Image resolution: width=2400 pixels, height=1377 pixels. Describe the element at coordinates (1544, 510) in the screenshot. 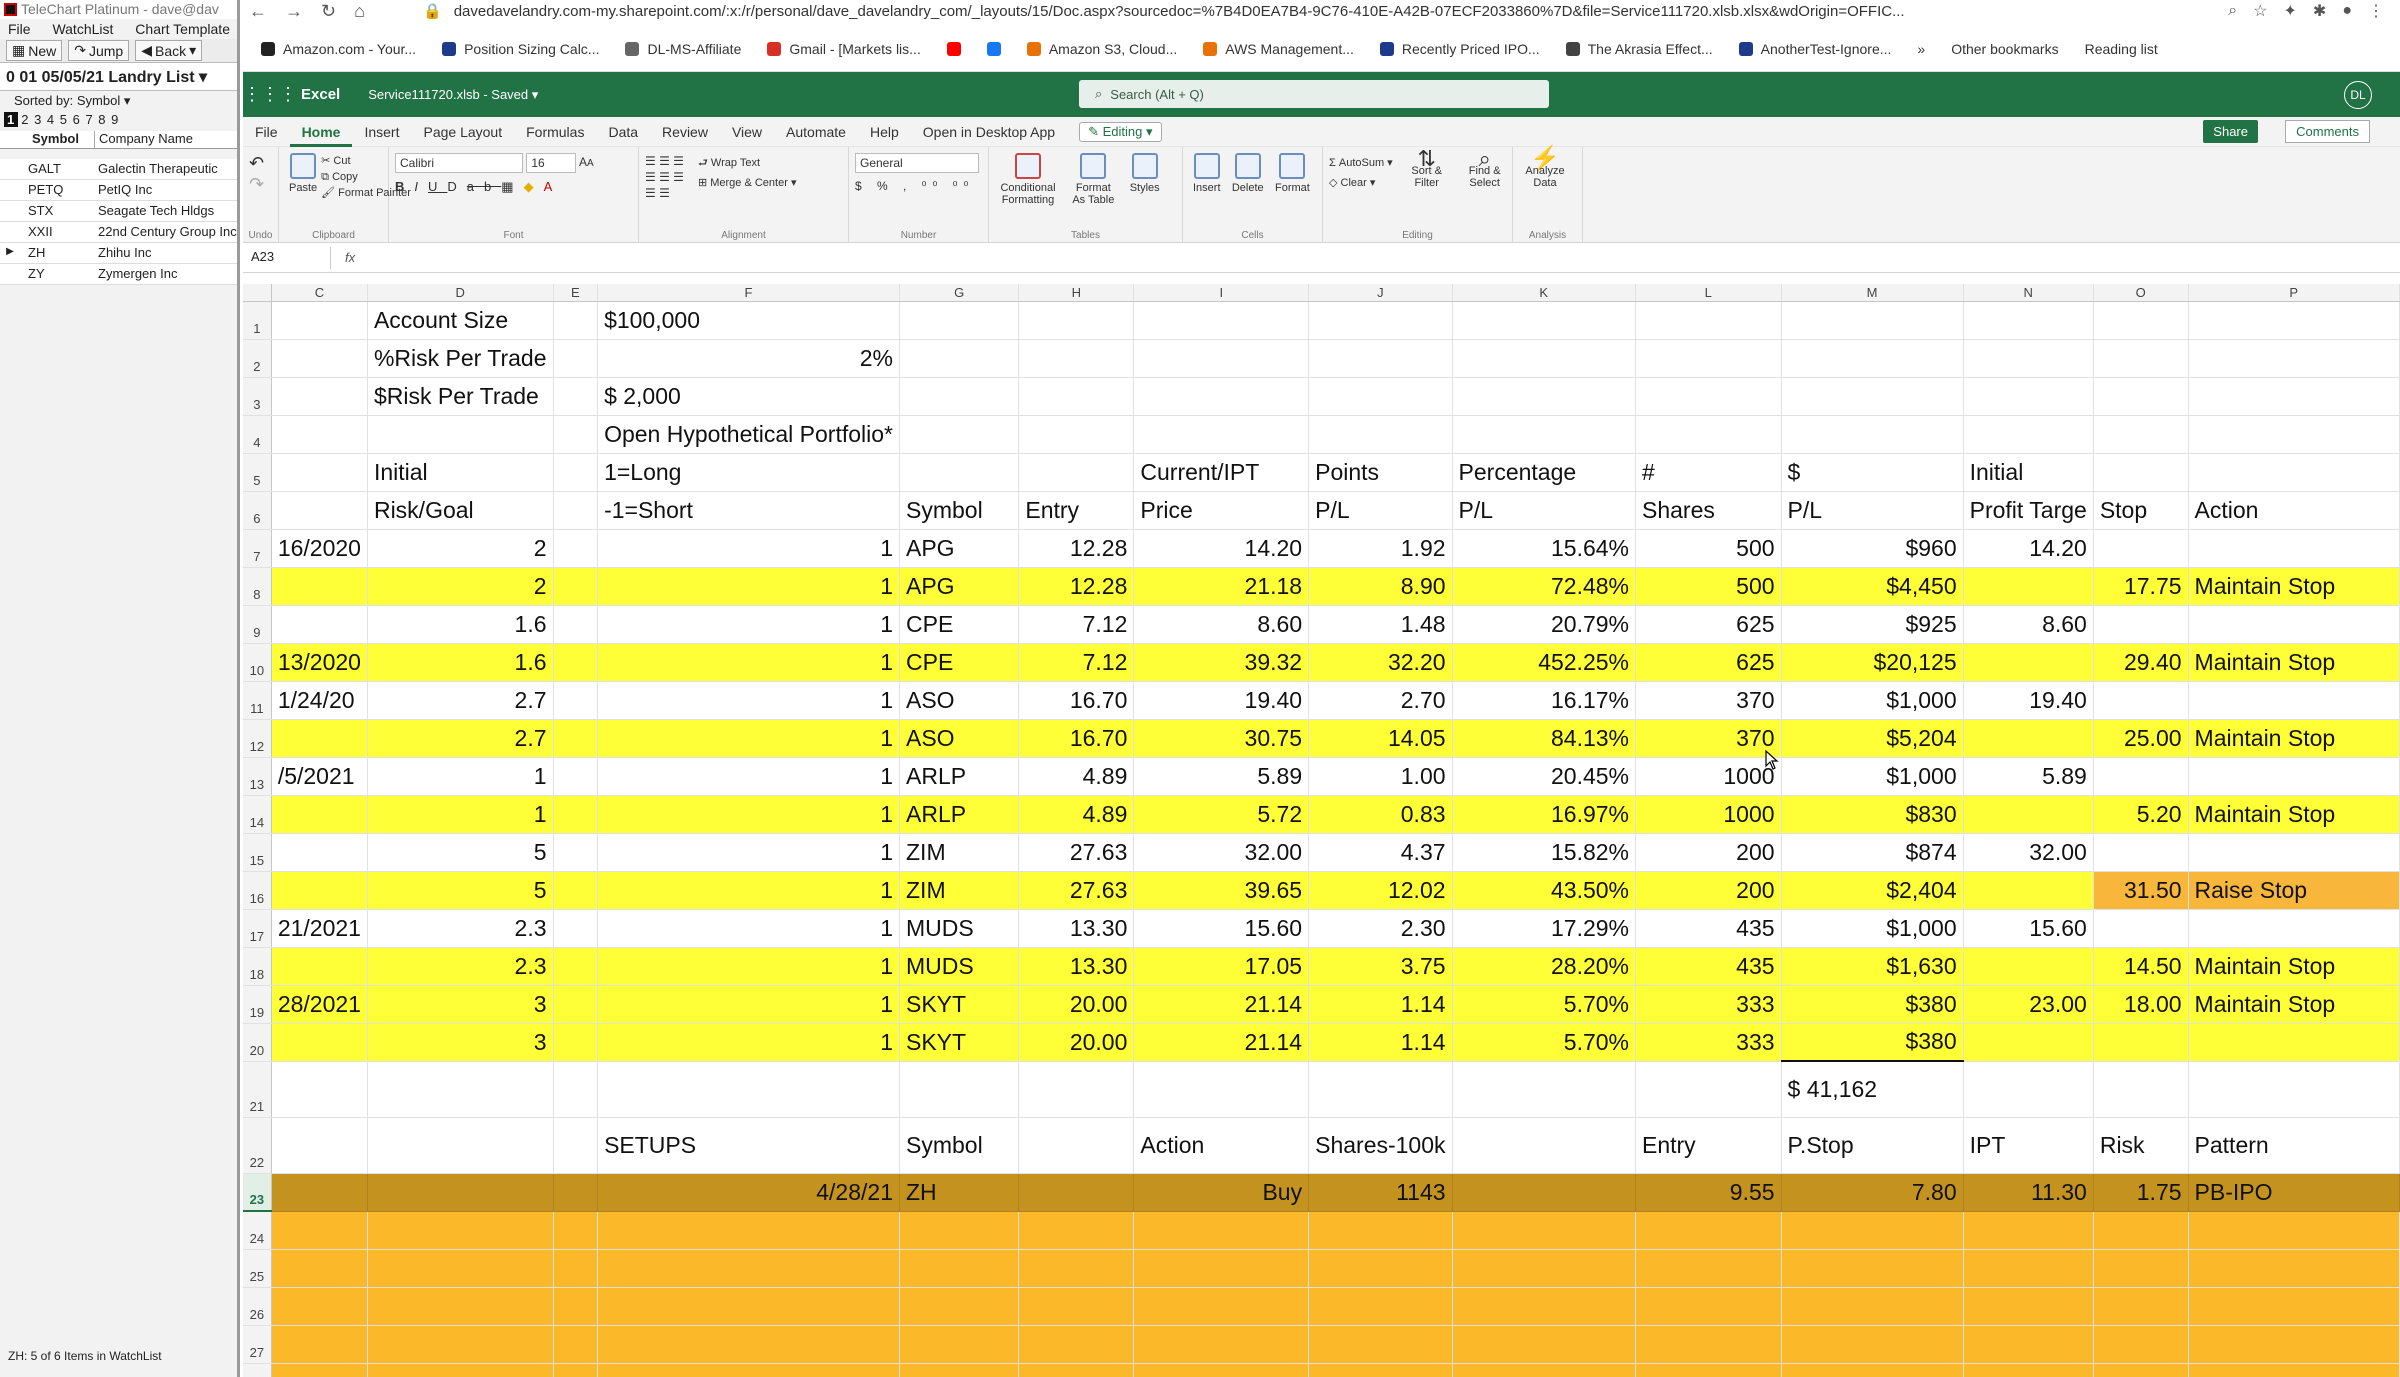

I see `cell-K6: P/L` at that location.